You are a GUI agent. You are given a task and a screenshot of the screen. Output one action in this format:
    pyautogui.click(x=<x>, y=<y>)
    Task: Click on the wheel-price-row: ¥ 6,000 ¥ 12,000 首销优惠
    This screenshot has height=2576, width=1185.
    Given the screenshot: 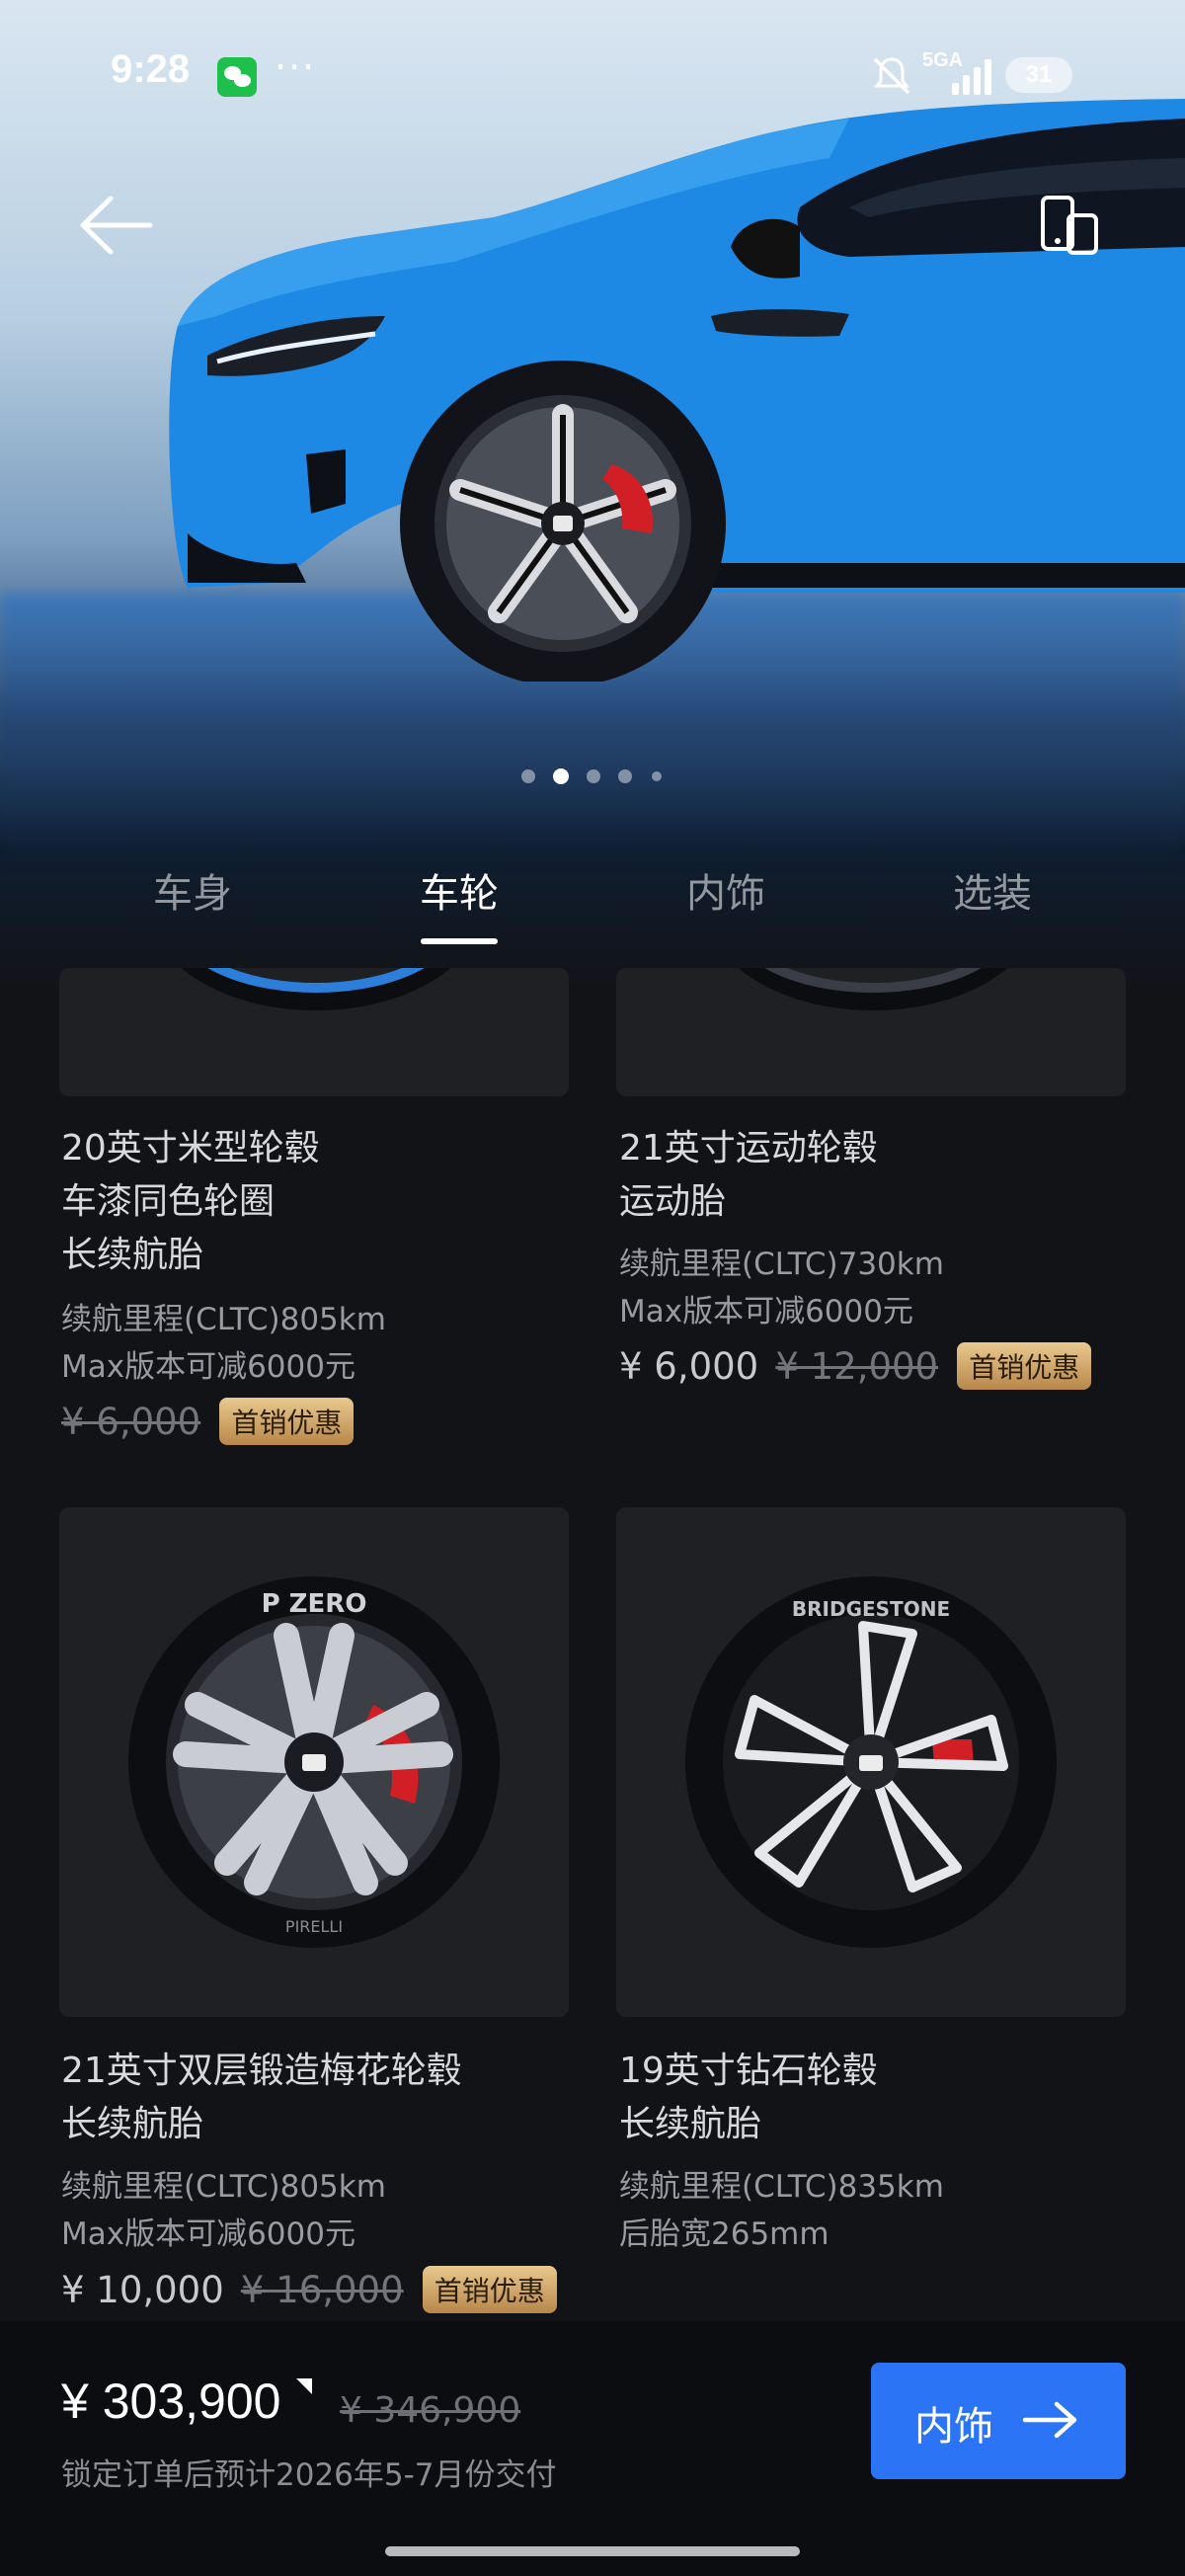 What is the action you would take?
    pyautogui.click(x=856, y=1370)
    